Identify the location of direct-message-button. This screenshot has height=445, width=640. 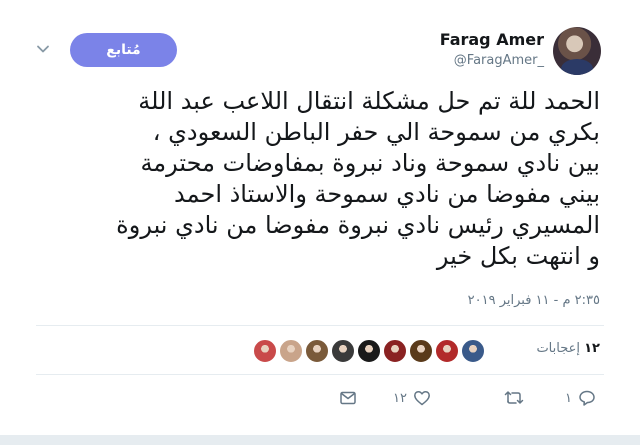
(348, 398).